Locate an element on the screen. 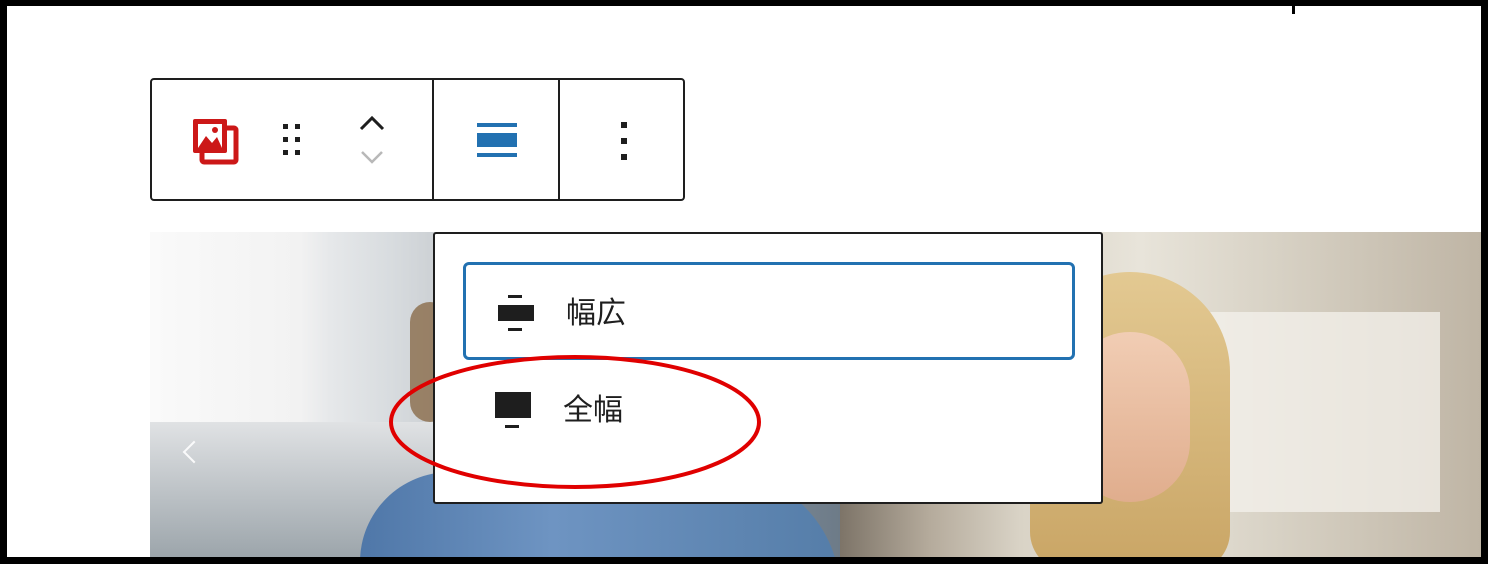 The image size is (1488, 564). block-mover is located at coordinates (372, 141).